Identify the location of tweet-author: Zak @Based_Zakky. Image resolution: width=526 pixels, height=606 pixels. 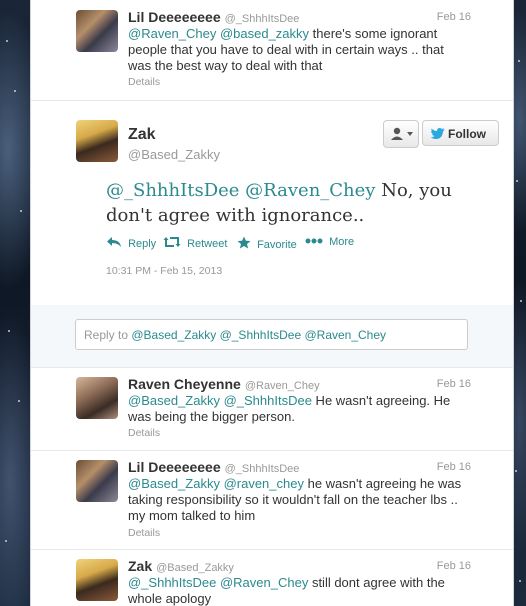
(181, 566).